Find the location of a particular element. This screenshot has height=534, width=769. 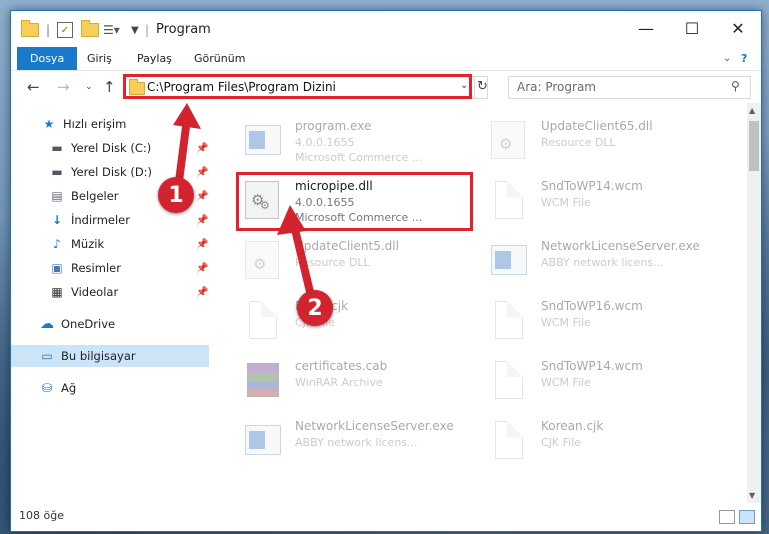

step-2-badge: 2 is located at coordinates (315, 308).